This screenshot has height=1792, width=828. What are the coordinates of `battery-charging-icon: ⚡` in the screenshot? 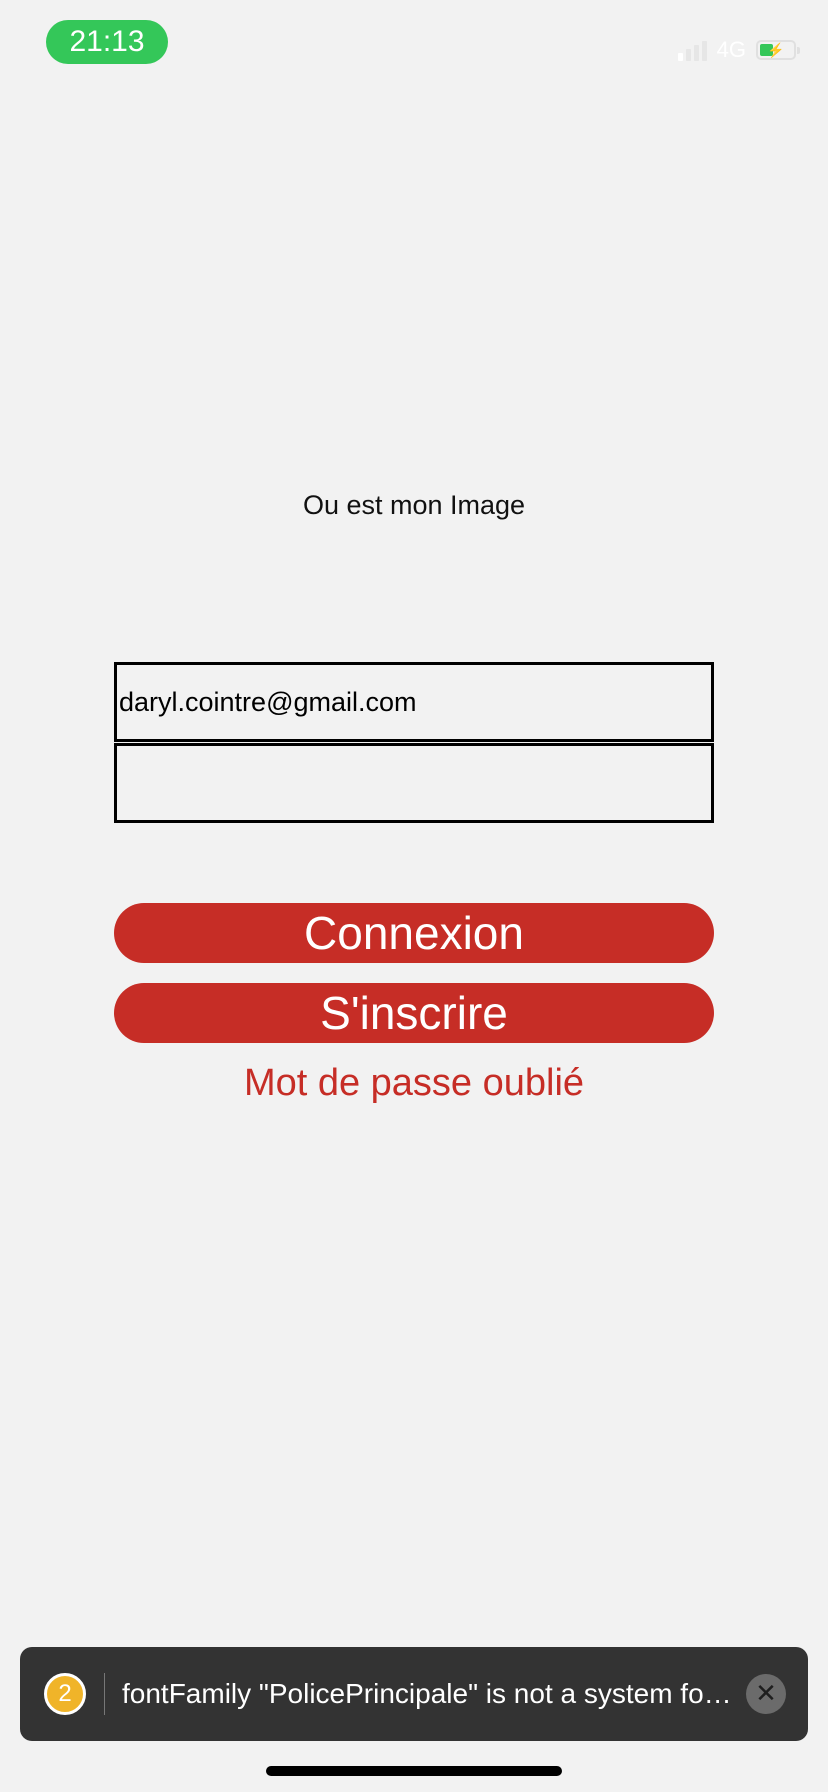 It's located at (778, 50).